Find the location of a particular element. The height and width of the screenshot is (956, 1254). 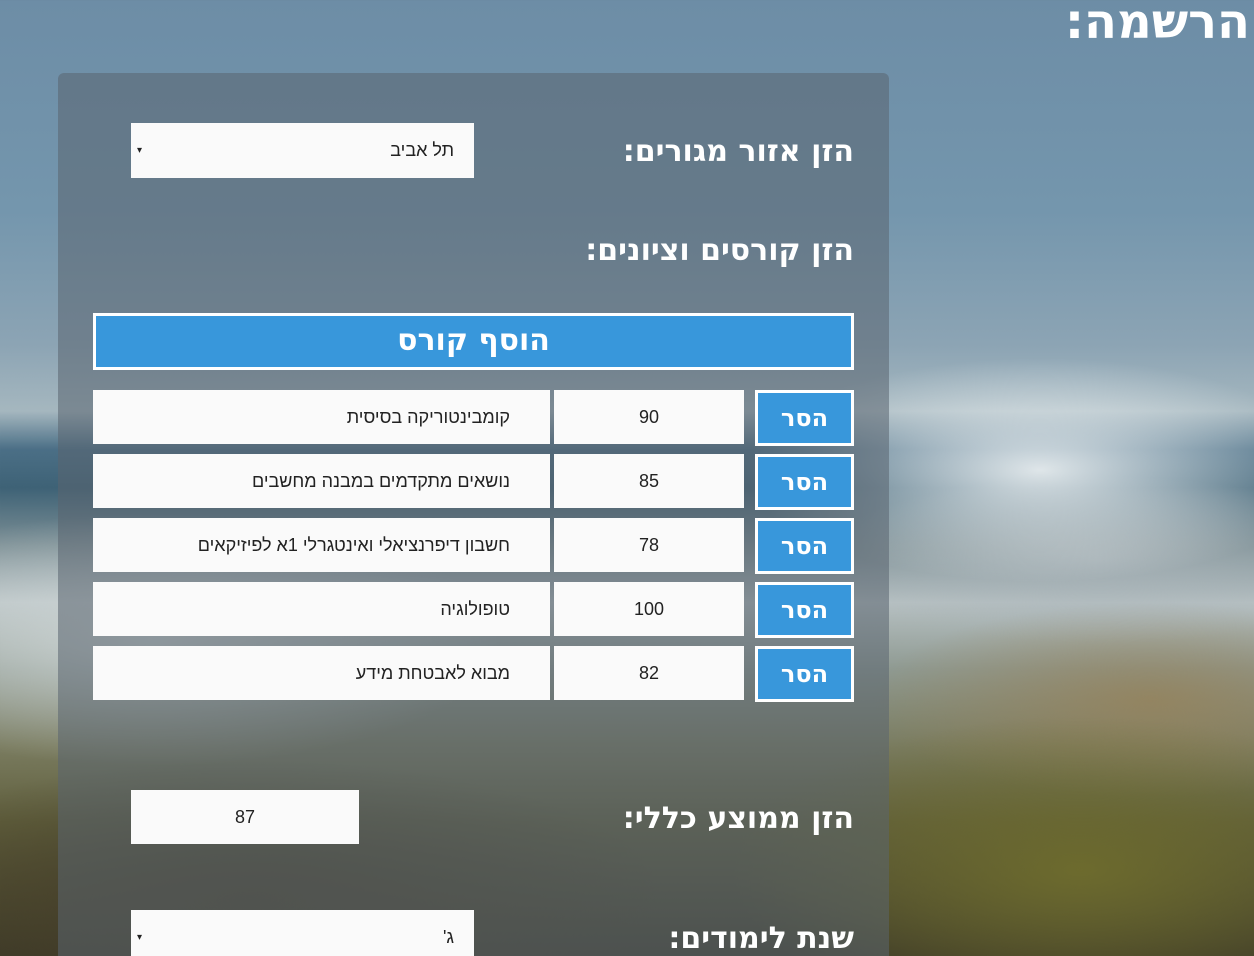

course-name-field: חשבון דיפרנציאלי ואינטגרלי 1א לפיזיקאים is located at coordinates (321, 545).